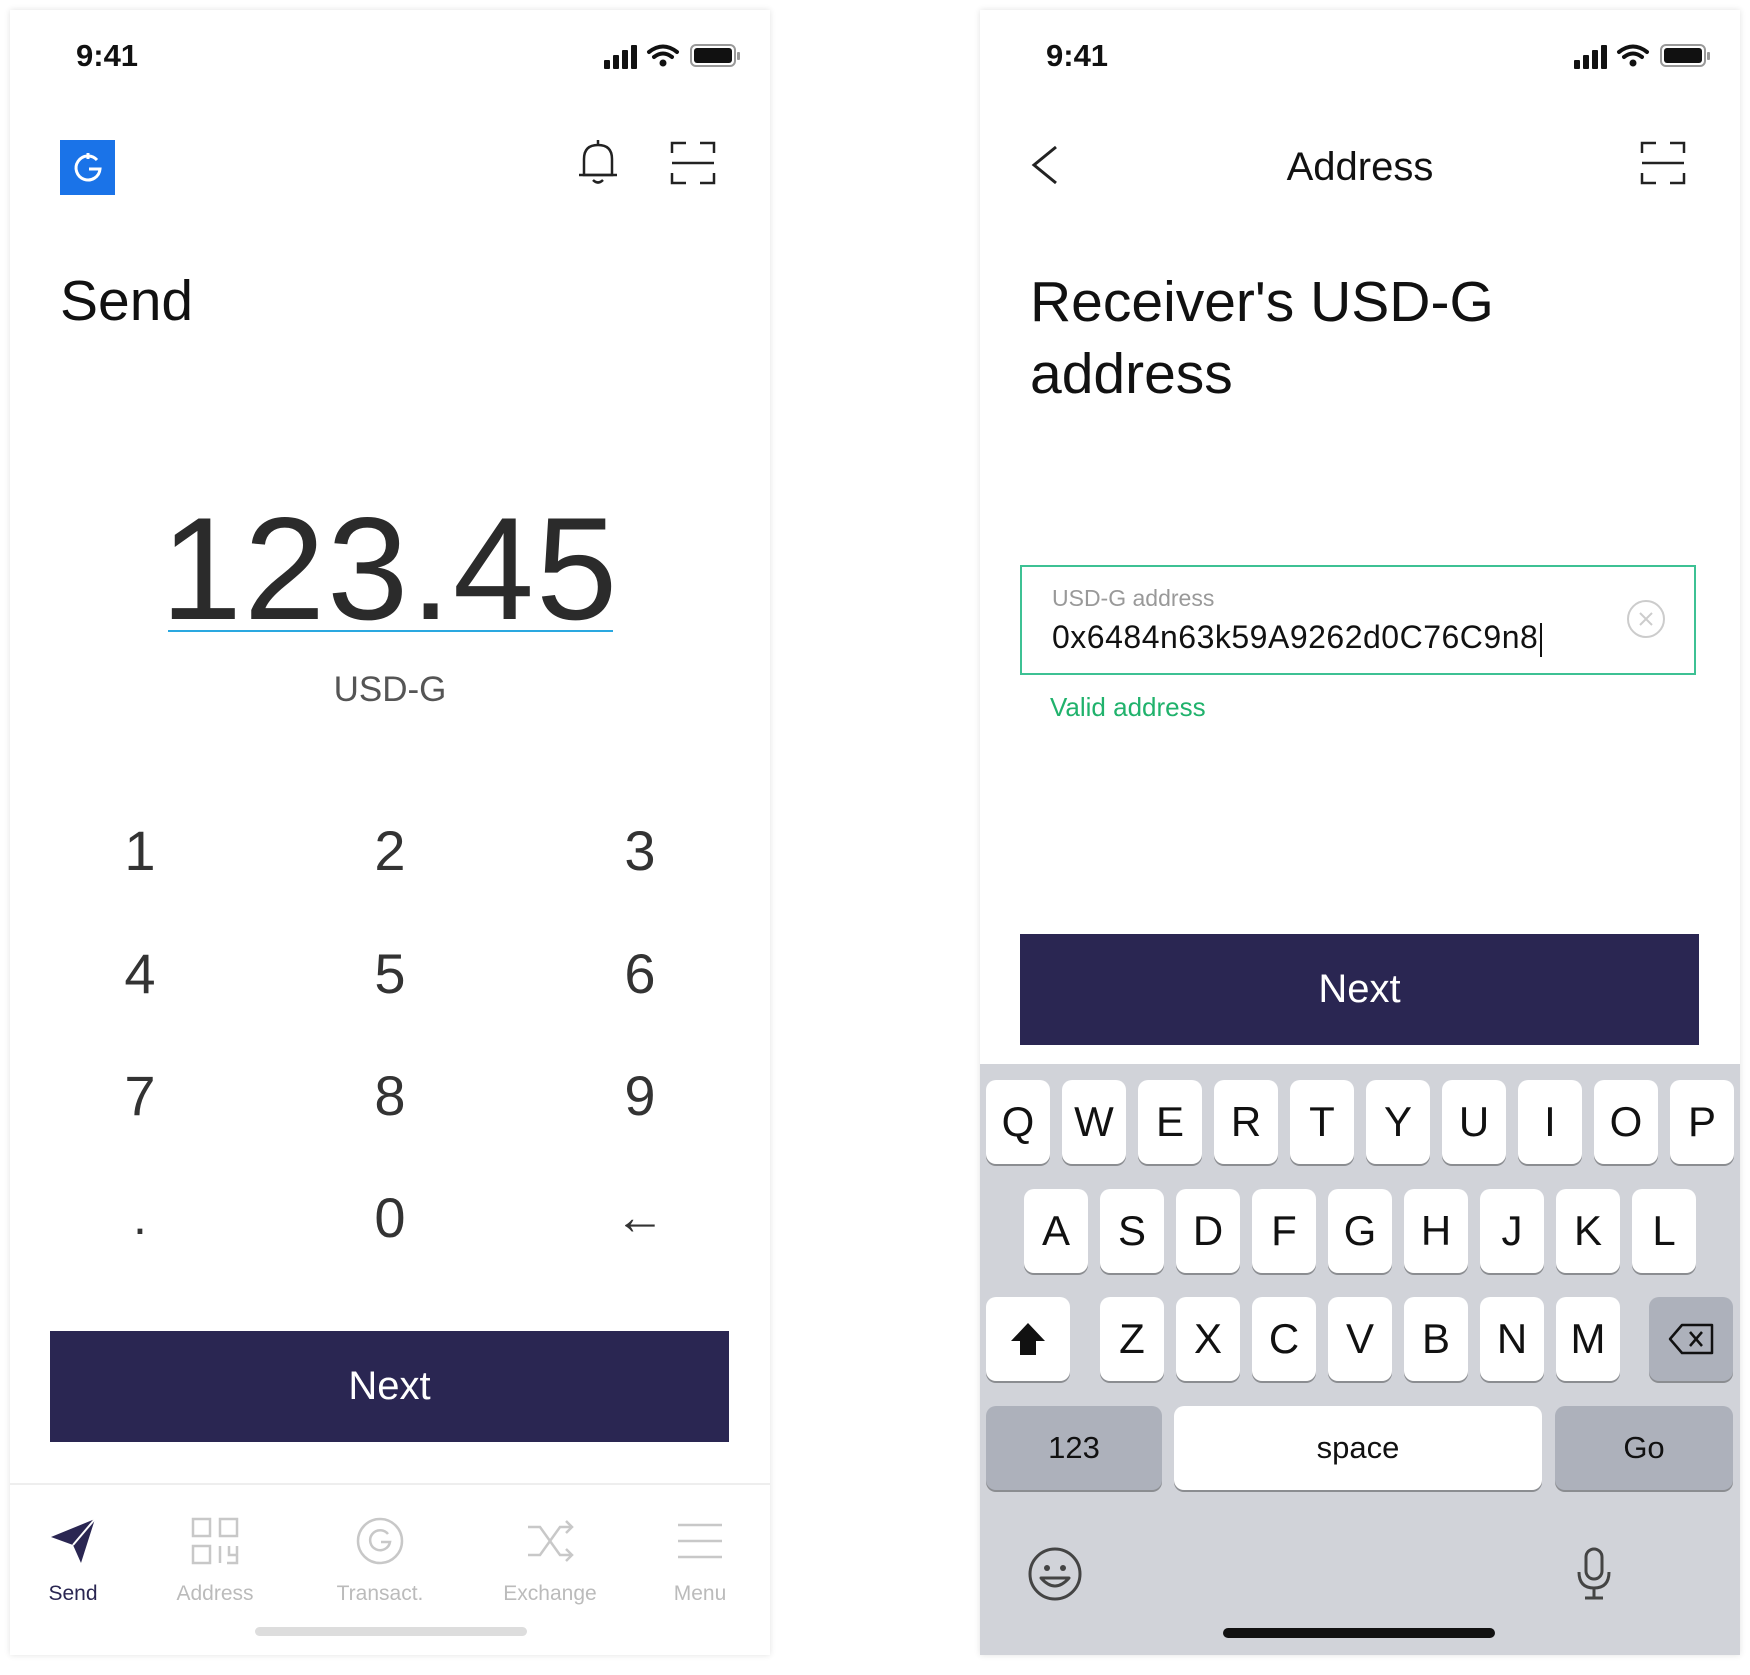  Describe the element at coordinates (390, 1095) in the screenshot. I see `key-8: 8` at that location.